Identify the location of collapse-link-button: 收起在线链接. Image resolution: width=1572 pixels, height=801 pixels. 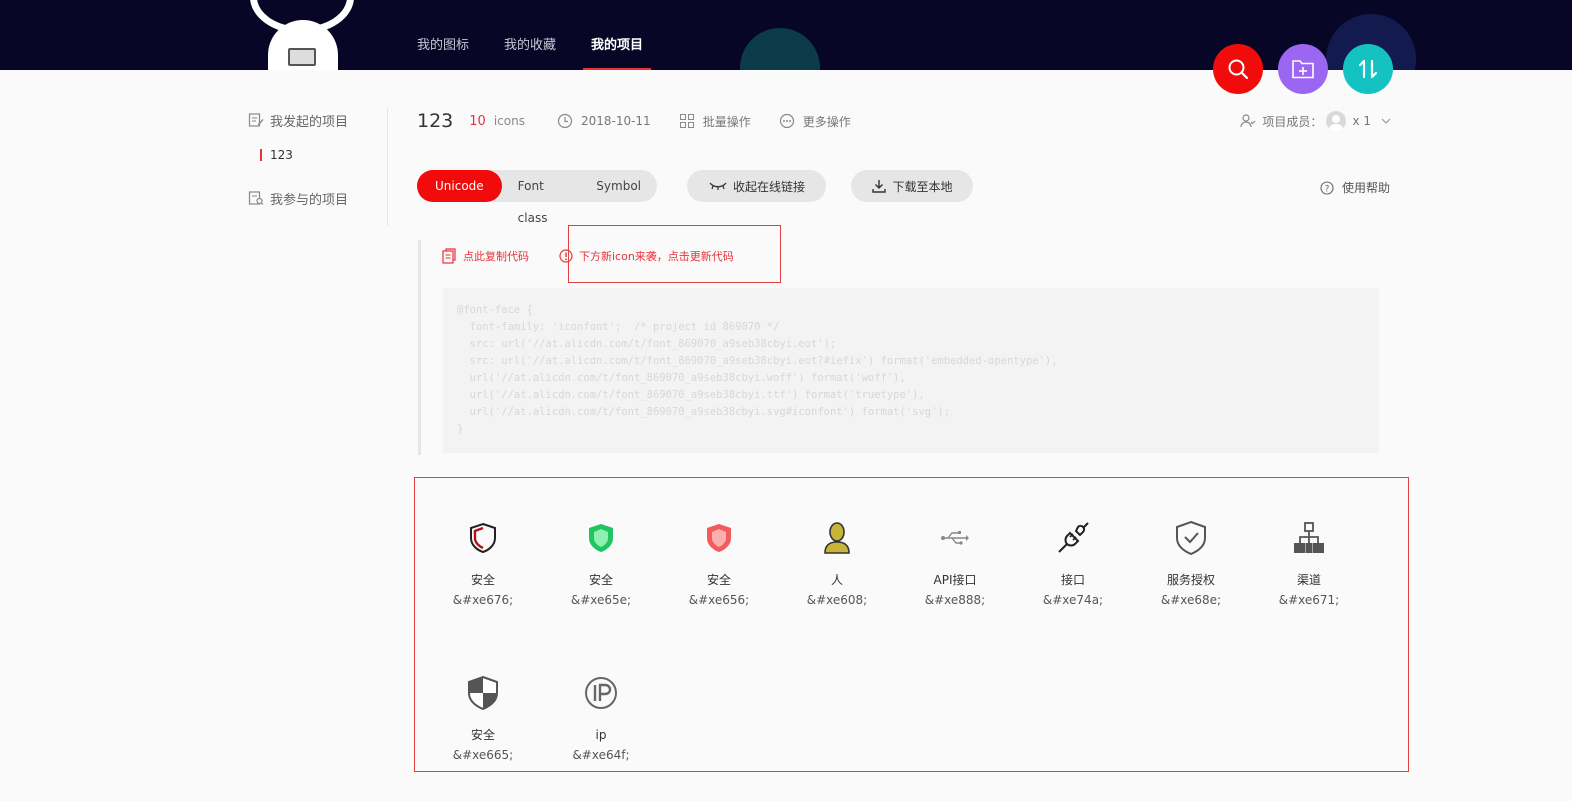
(756, 186).